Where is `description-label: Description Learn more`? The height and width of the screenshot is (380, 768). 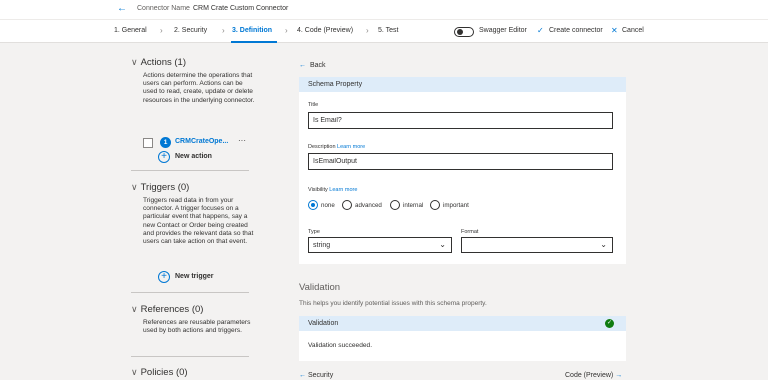
description-label: Description Learn more is located at coordinates (336, 147).